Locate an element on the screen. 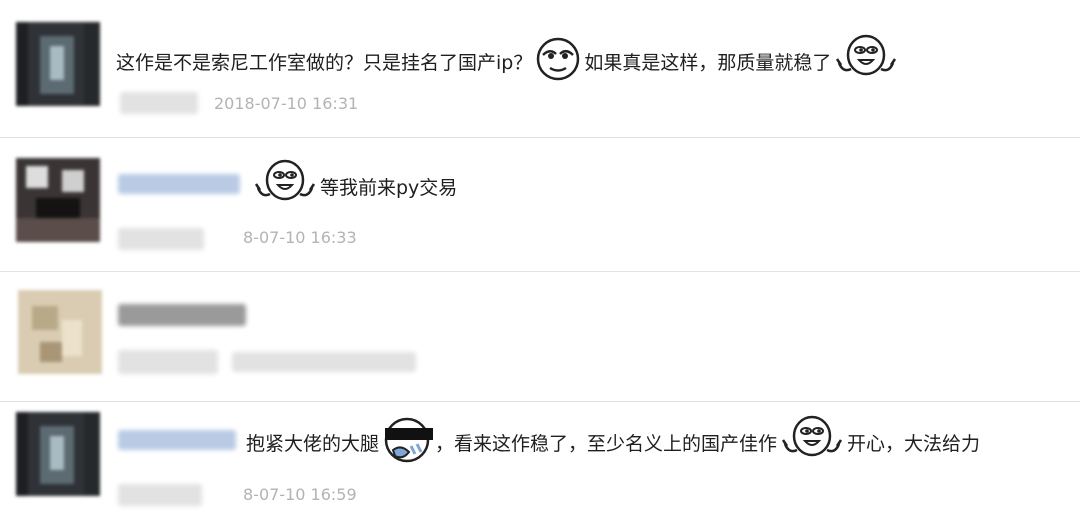 The width and height of the screenshot is (1080, 525). comment-text: 抱紧大佬的大腿 ，看来这作稳了，至少名义上的国产佳作 开心，大法给力 is located at coordinates (613, 444).